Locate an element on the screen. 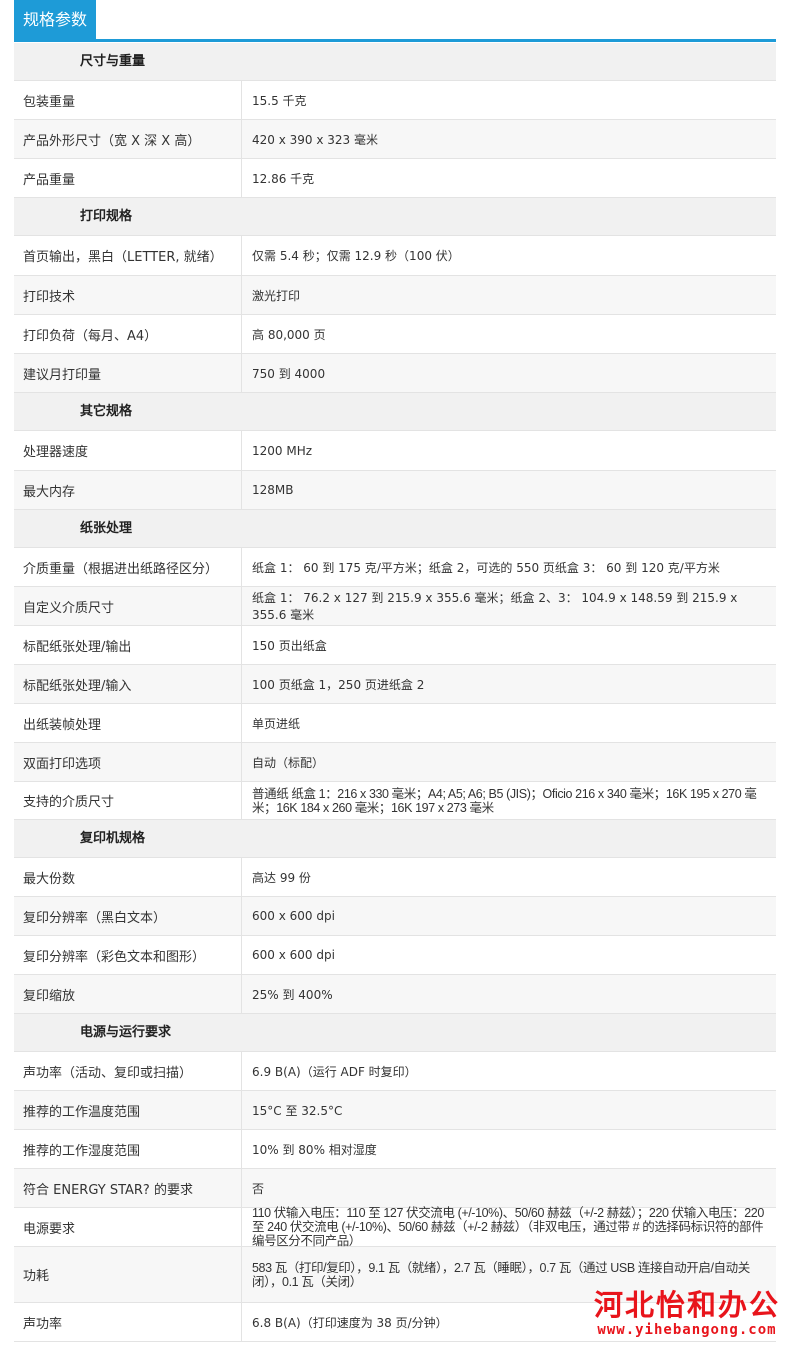 This screenshot has height=1346, width=790. spec-row: 包装重量 15.5 千克 is located at coordinates (395, 100).